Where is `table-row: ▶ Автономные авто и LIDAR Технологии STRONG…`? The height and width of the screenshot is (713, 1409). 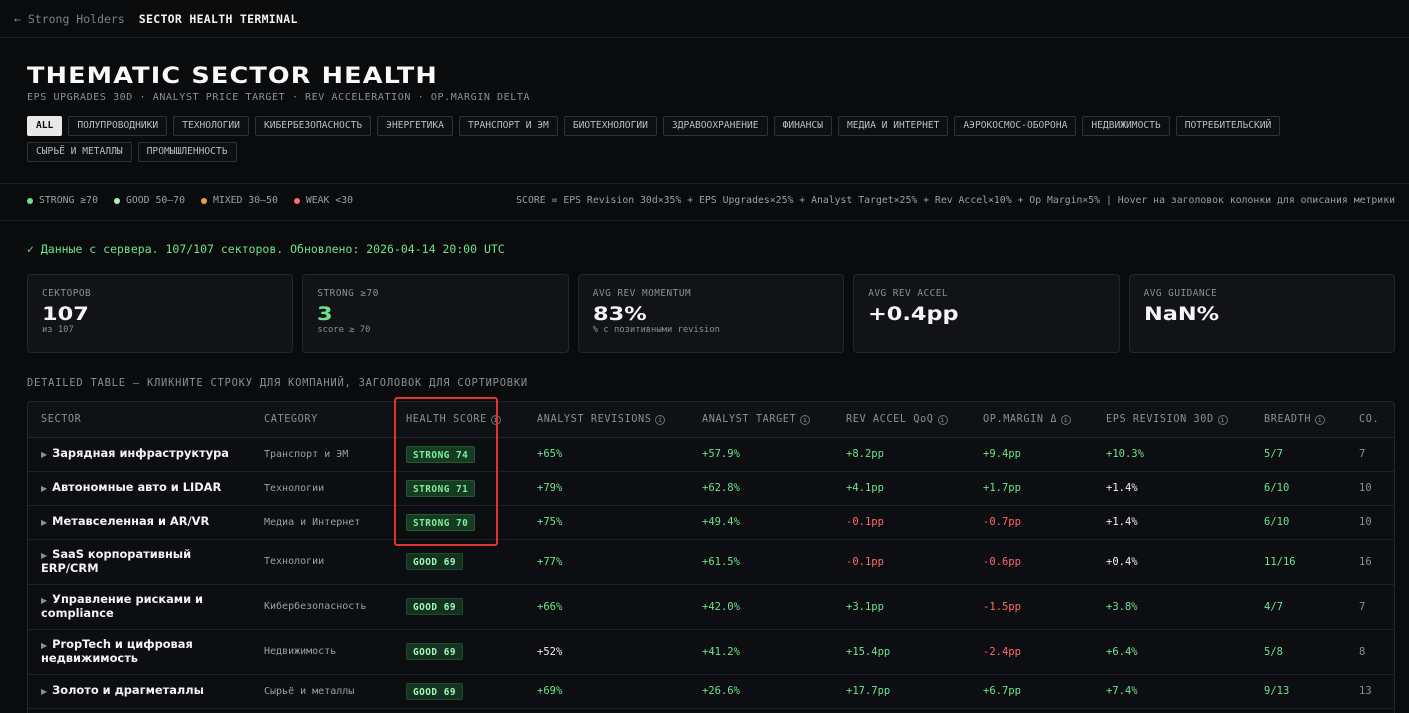
table-row: ▶ Автономные авто и LIDAR Технологии STRONG… is located at coordinates (711, 488).